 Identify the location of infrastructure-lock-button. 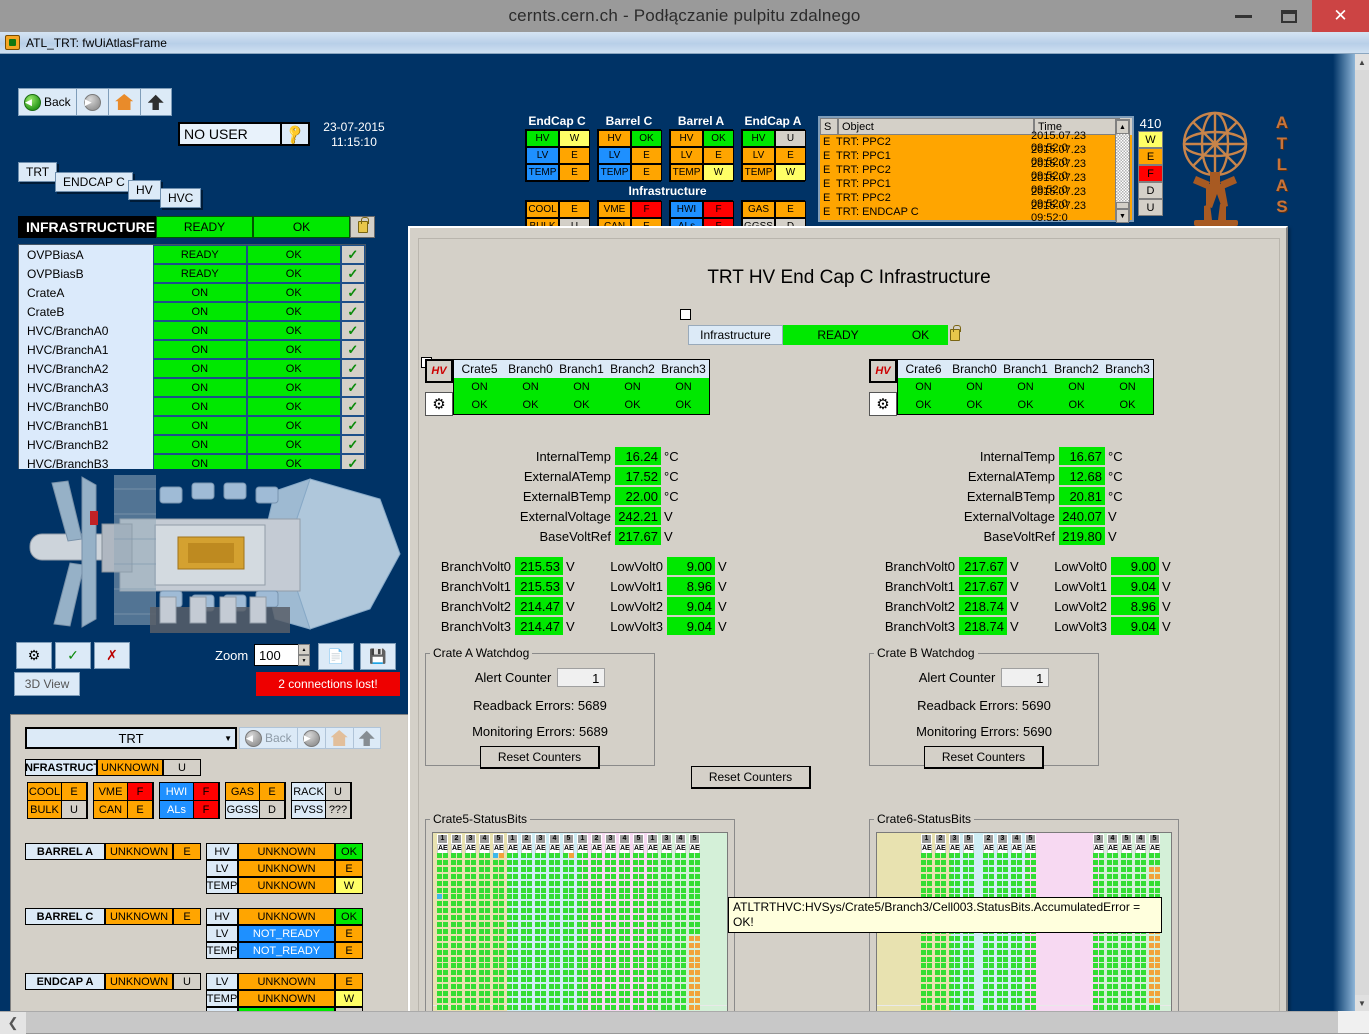
(362, 227).